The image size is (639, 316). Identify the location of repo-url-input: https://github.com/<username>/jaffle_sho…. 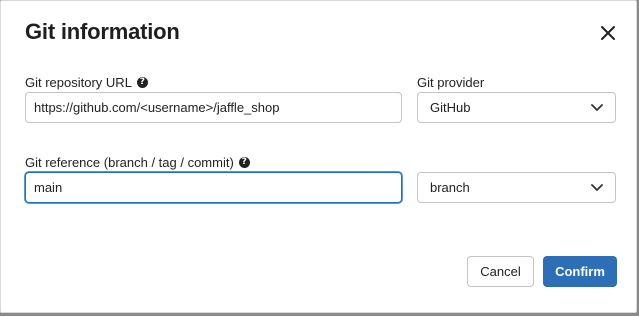
(213, 107).